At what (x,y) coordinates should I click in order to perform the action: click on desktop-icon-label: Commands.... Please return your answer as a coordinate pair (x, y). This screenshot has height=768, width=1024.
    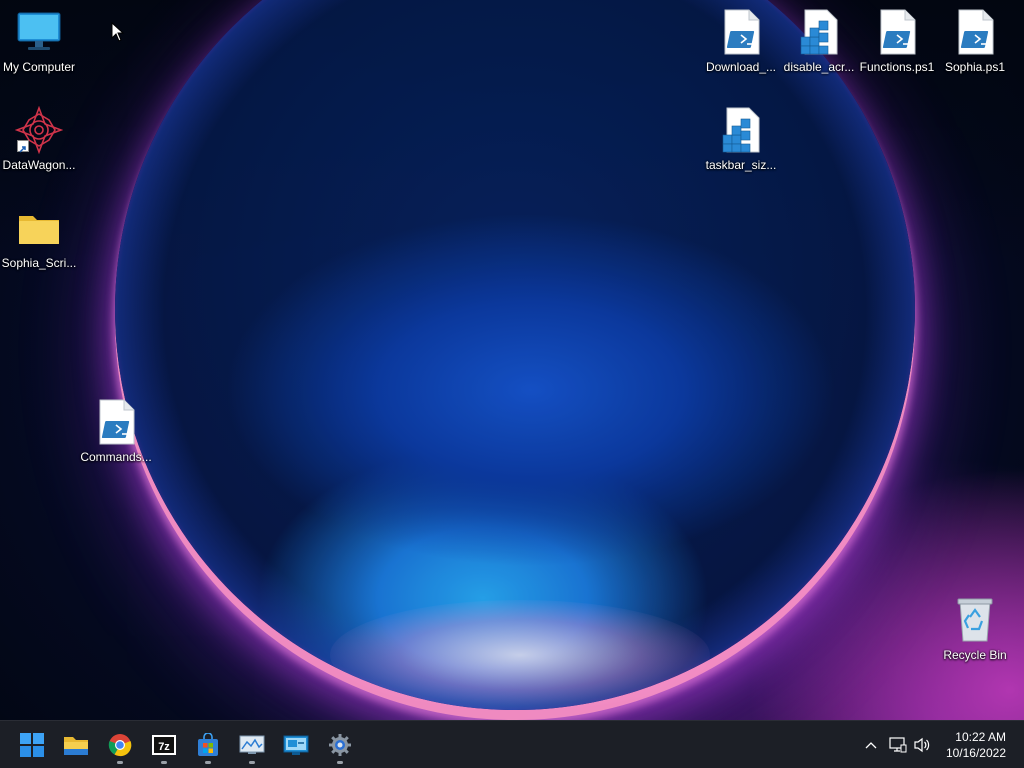
    Looking at the image, I should click on (116, 457).